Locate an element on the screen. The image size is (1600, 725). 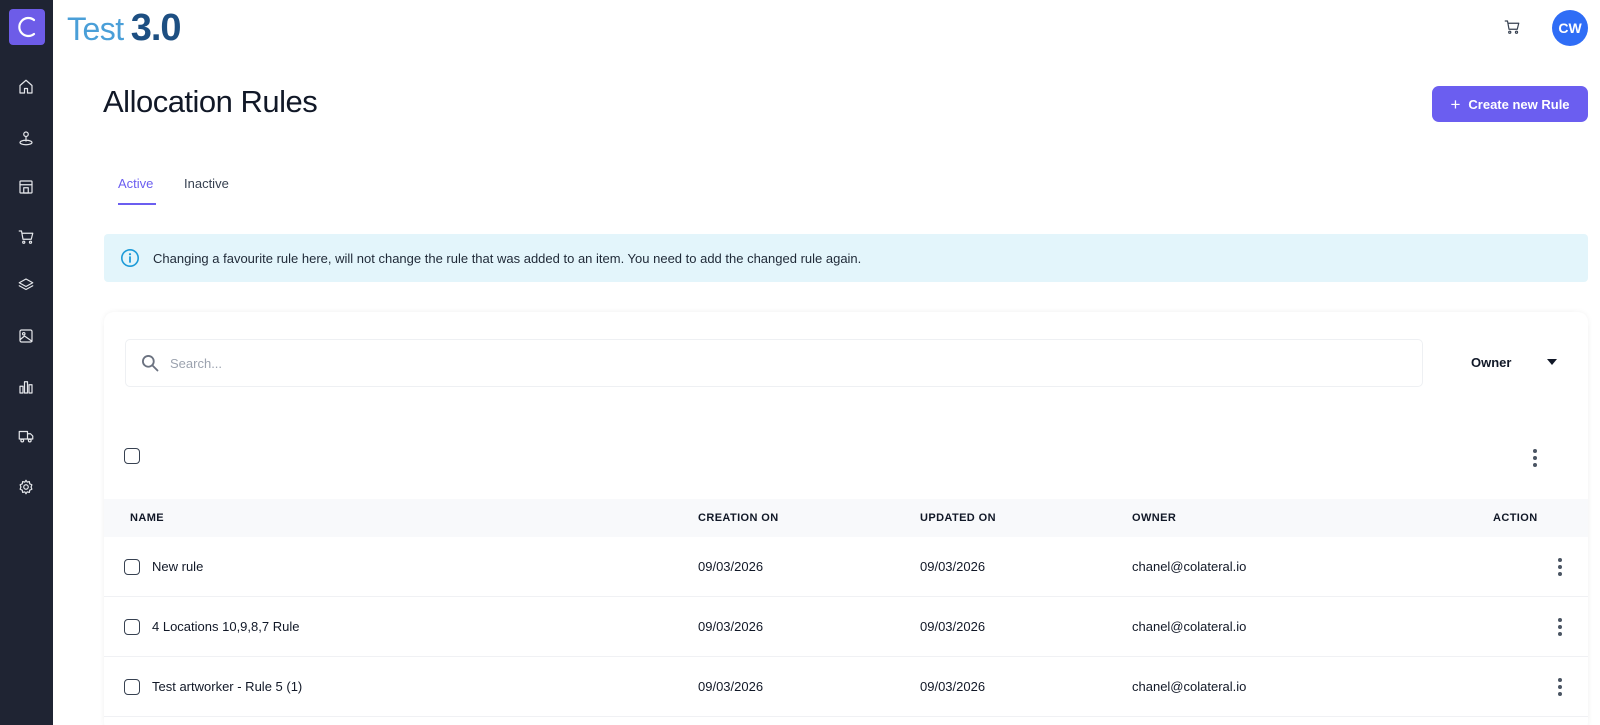
search-box is located at coordinates (774, 363).